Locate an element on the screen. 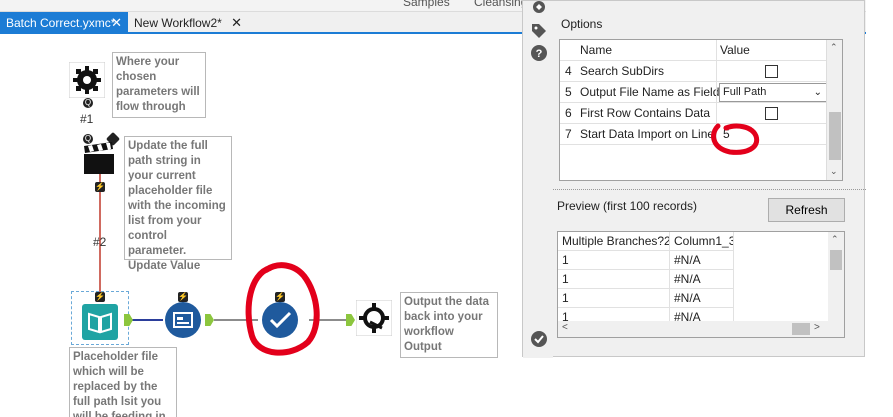 The width and height of the screenshot is (893, 417). row-name: Search SubDirs is located at coordinates (622, 71).